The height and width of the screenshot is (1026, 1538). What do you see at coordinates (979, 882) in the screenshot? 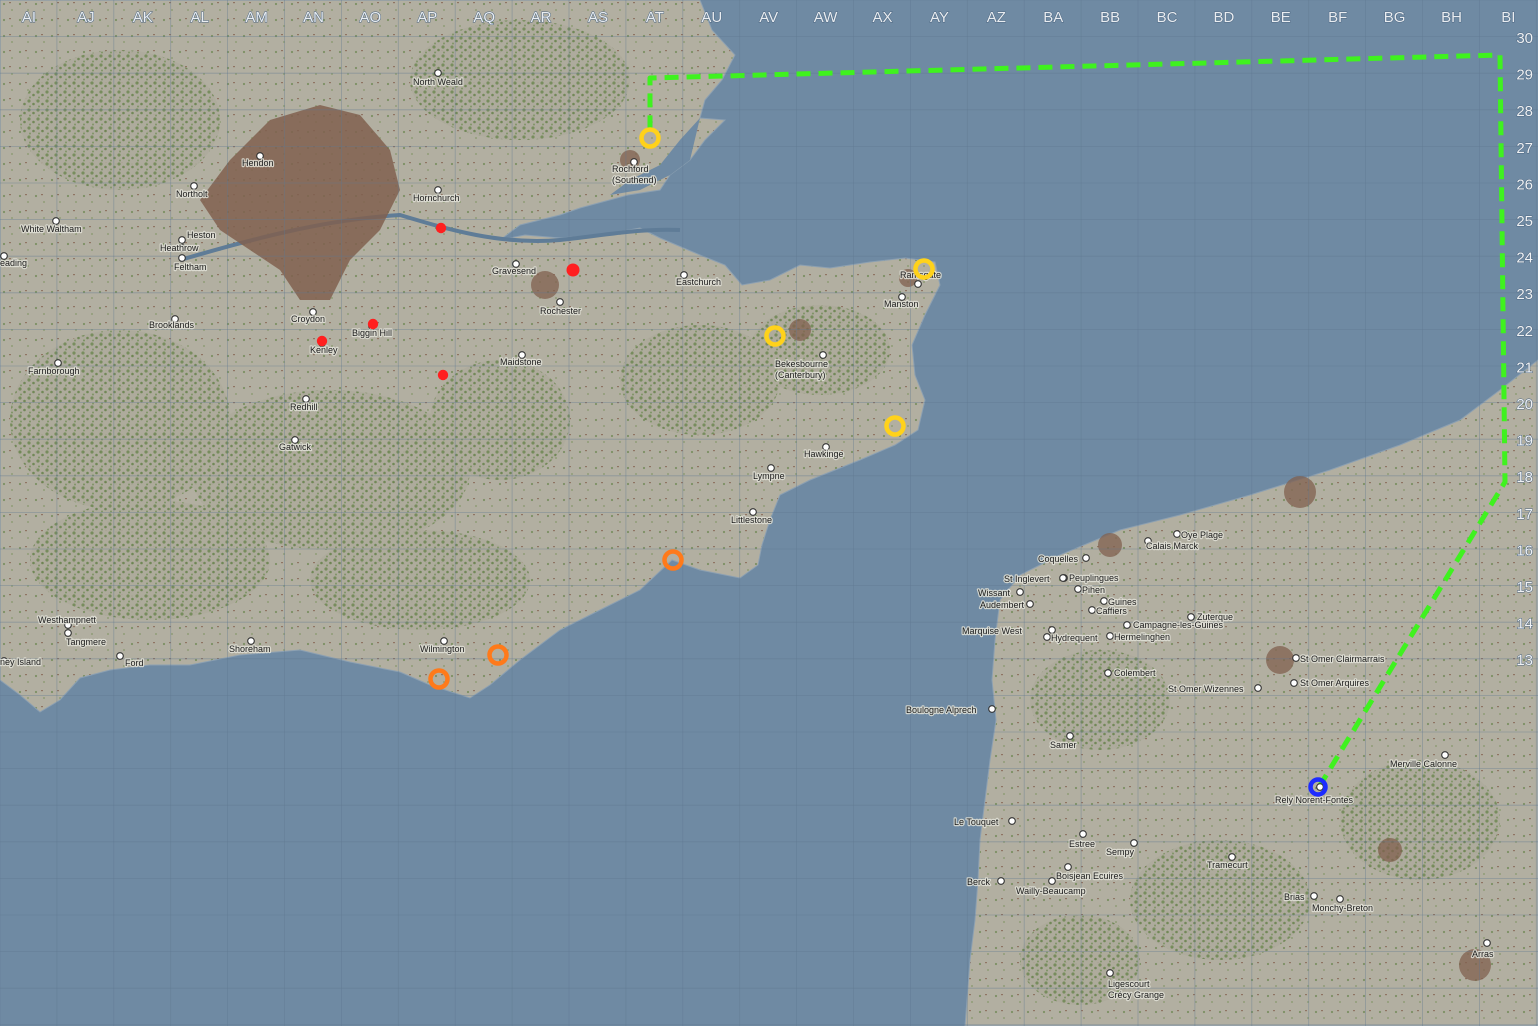
I see `place-label: Berck` at bounding box center [979, 882].